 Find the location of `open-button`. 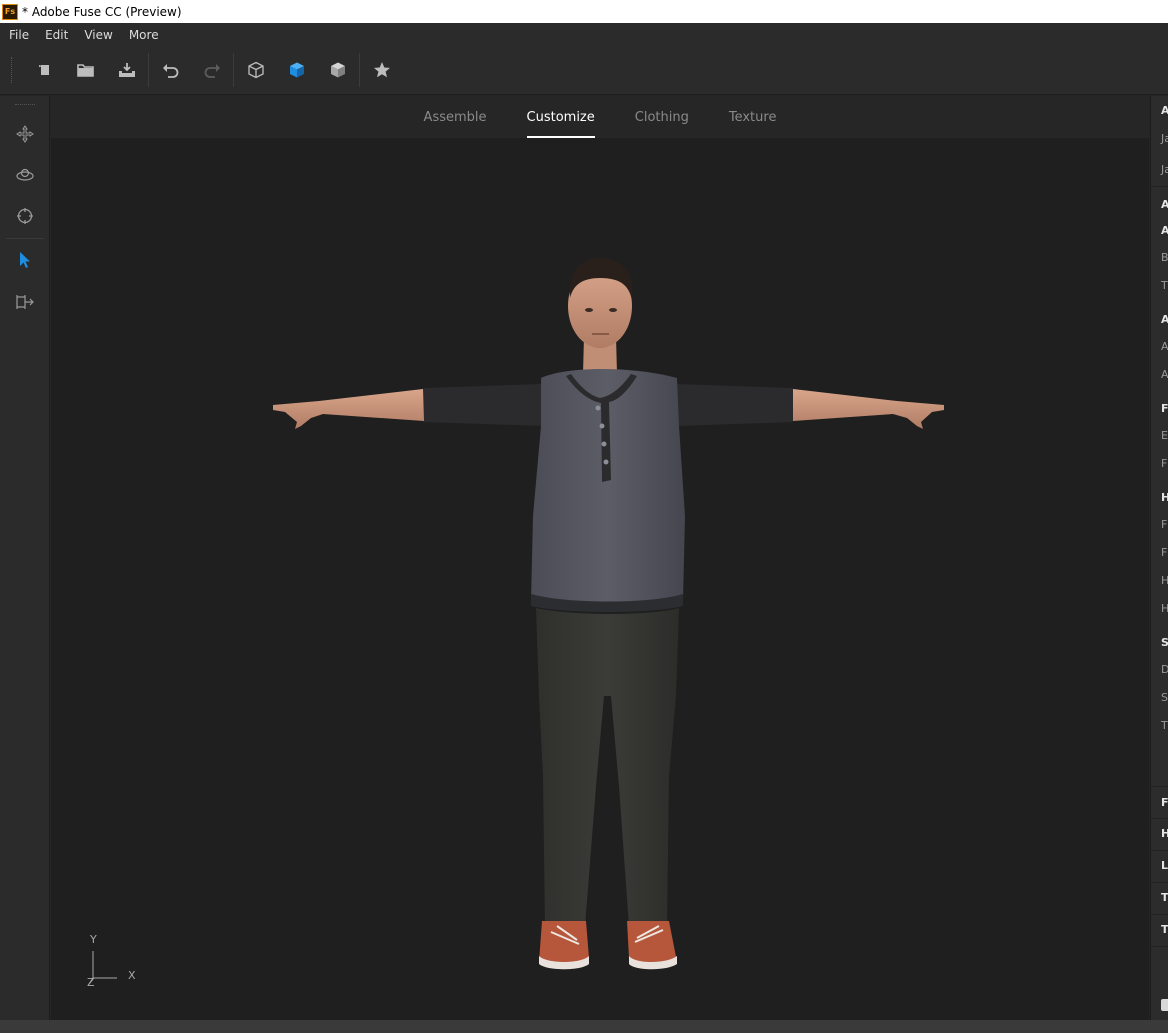

open-button is located at coordinates (85, 70).